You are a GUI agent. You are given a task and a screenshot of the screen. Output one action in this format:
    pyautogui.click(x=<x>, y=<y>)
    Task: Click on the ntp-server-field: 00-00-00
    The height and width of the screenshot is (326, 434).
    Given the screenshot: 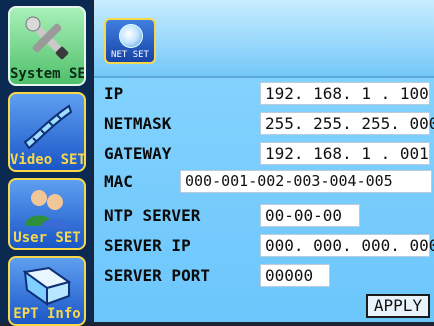 What is the action you would take?
    pyautogui.click(x=310, y=215)
    